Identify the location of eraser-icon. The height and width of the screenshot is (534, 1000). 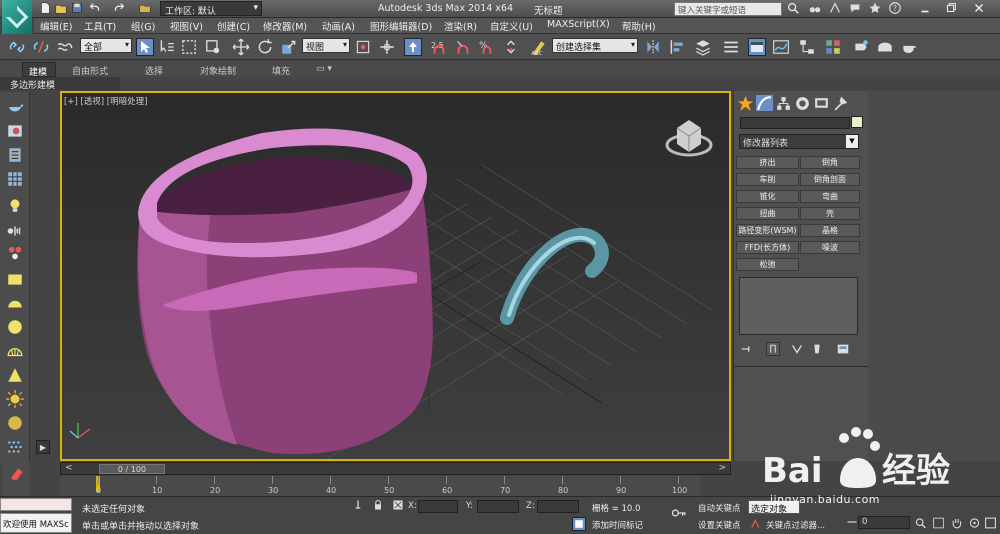
(17, 473).